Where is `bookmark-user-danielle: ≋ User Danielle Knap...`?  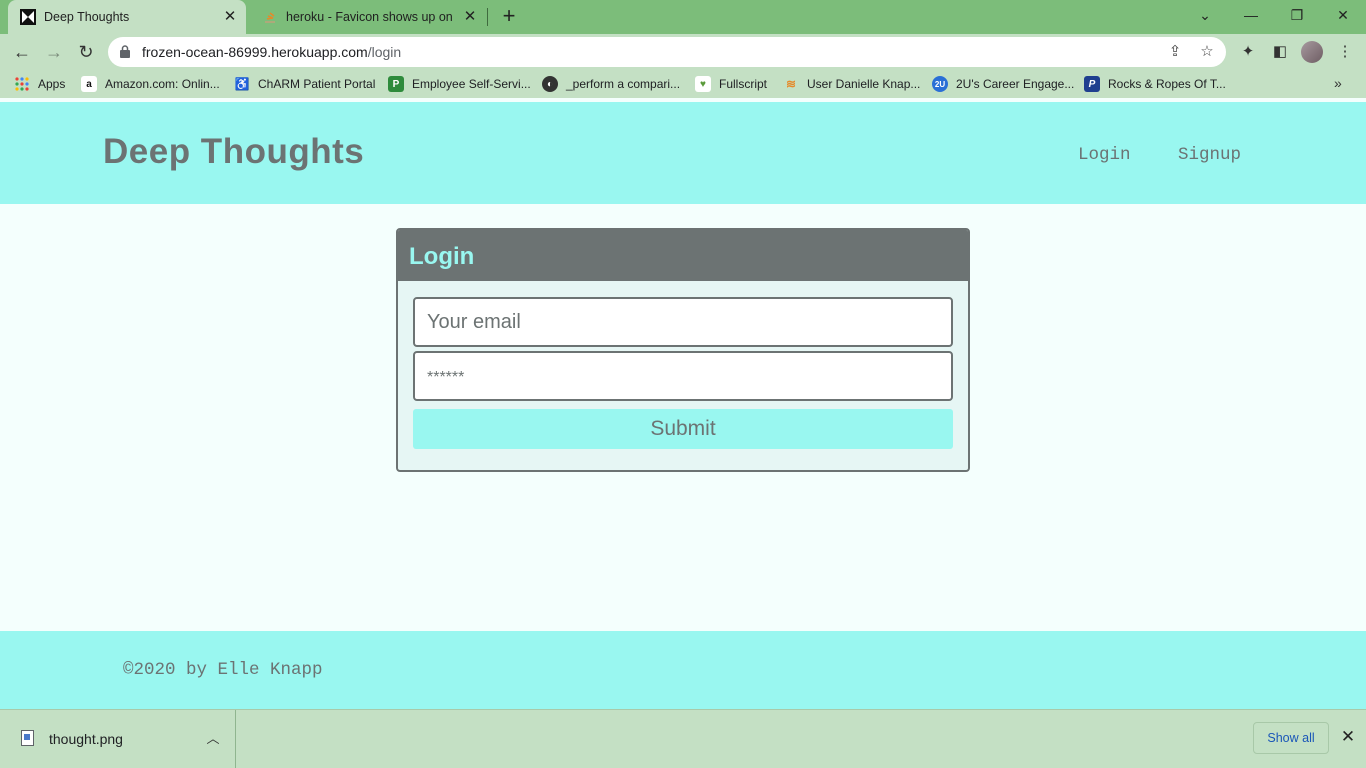
bookmark-user-danielle: ≋ User Danielle Knap... is located at coordinates (851, 84).